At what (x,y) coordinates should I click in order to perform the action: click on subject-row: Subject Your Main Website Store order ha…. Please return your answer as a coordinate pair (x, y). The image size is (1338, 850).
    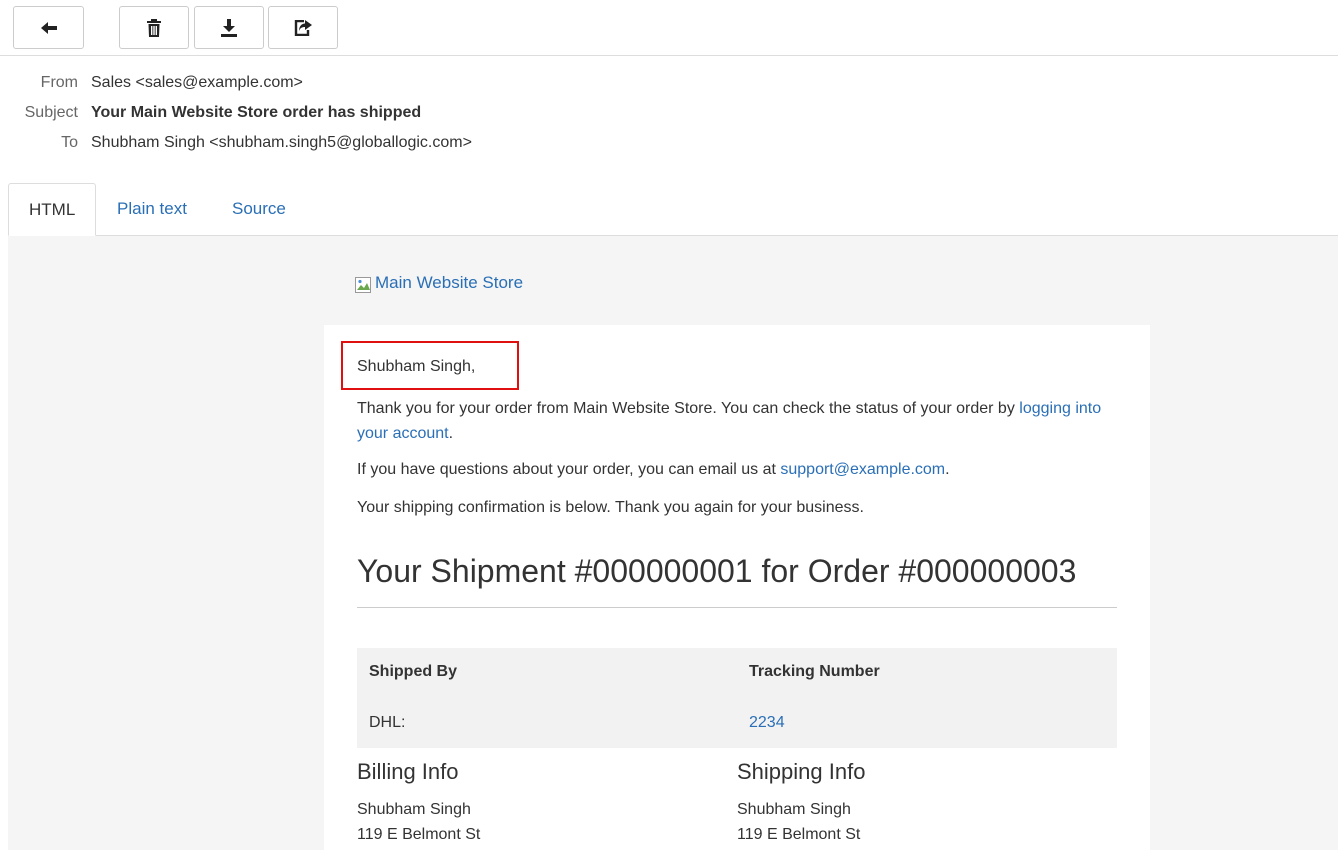
    Looking at the image, I should click on (350, 116).